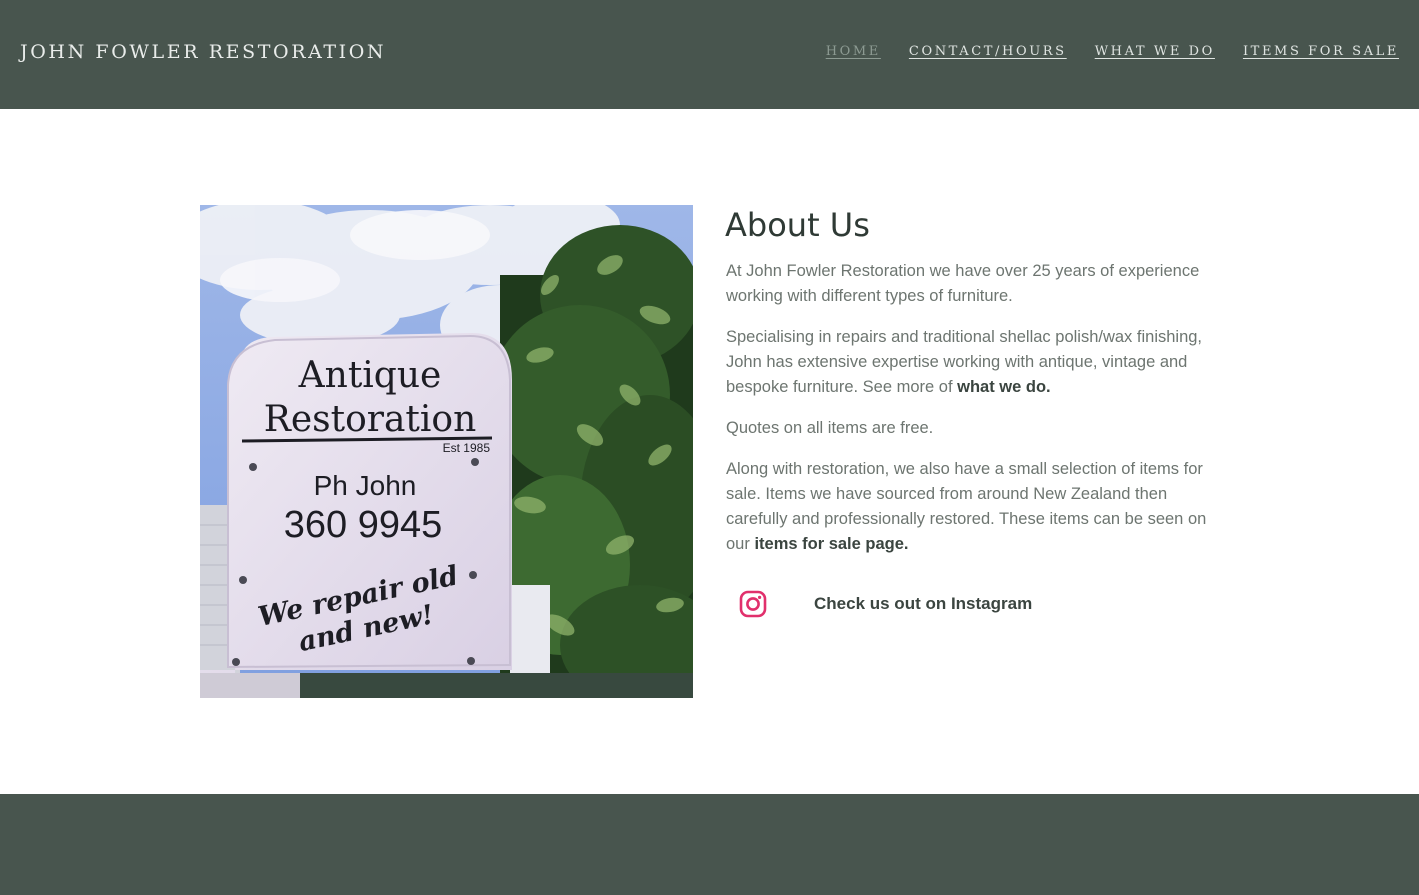  Describe the element at coordinates (753, 604) in the screenshot. I see `instagram-icon` at that location.